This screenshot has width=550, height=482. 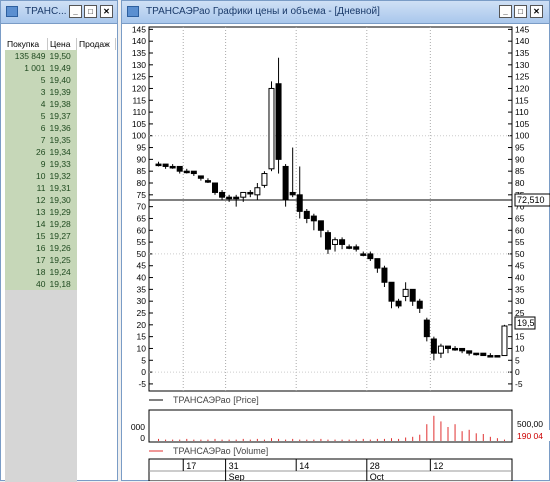 I want to click on price: 19,18, so click(x=62, y=284).